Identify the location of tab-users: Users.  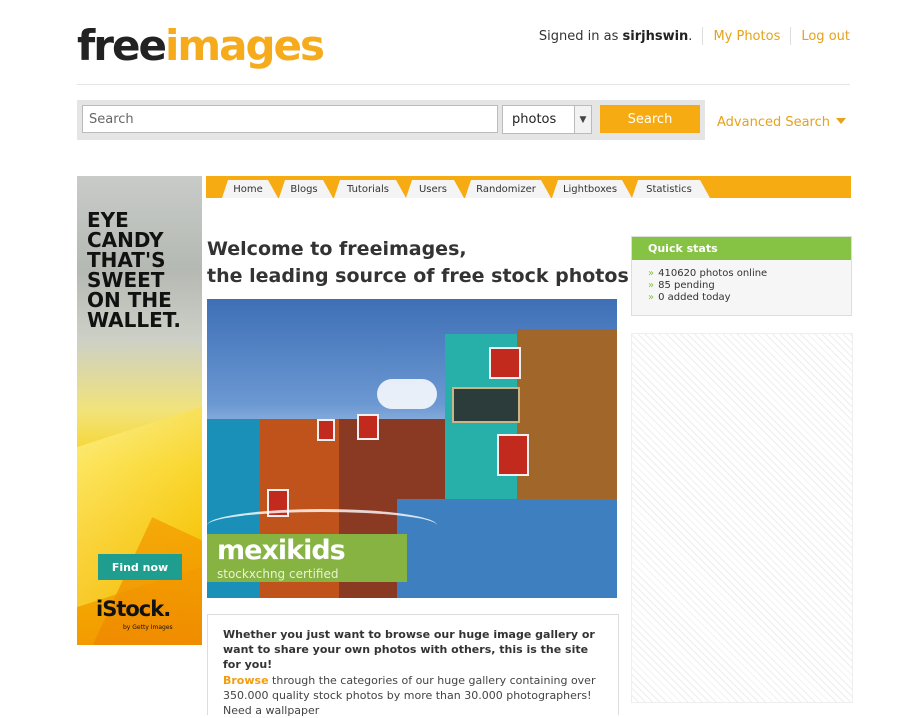
(435, 189).